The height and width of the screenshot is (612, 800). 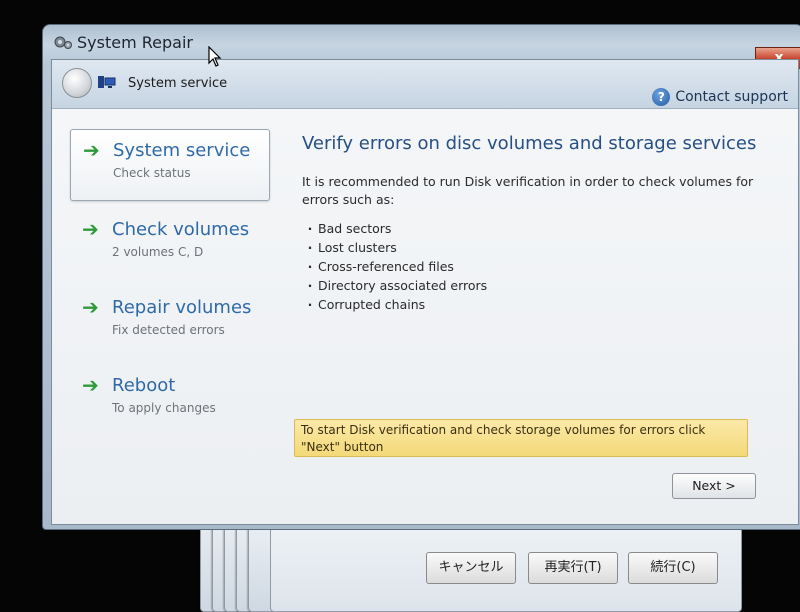 What do you see at coordinates (394, 304) in the screenshot?
I see `list-item: Corrupted chains` at bounding box center [394, 304].